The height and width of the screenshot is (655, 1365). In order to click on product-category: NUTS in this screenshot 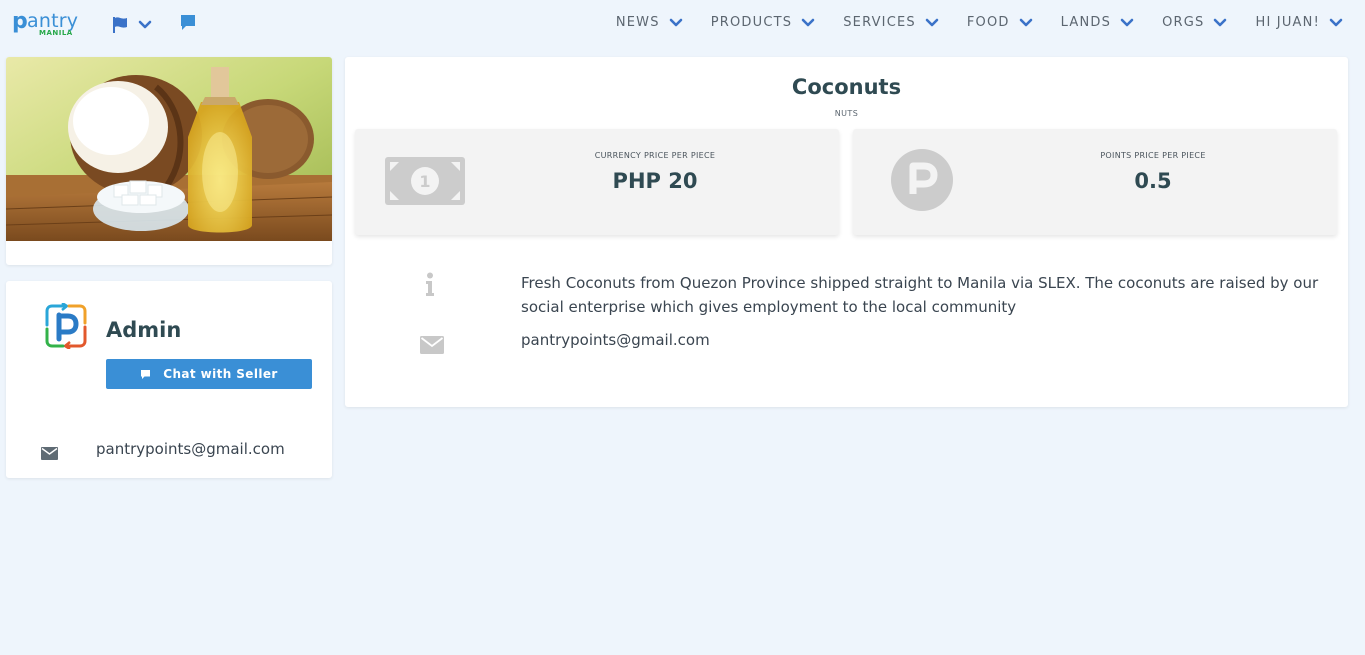, I will do `click(846, 113)`.